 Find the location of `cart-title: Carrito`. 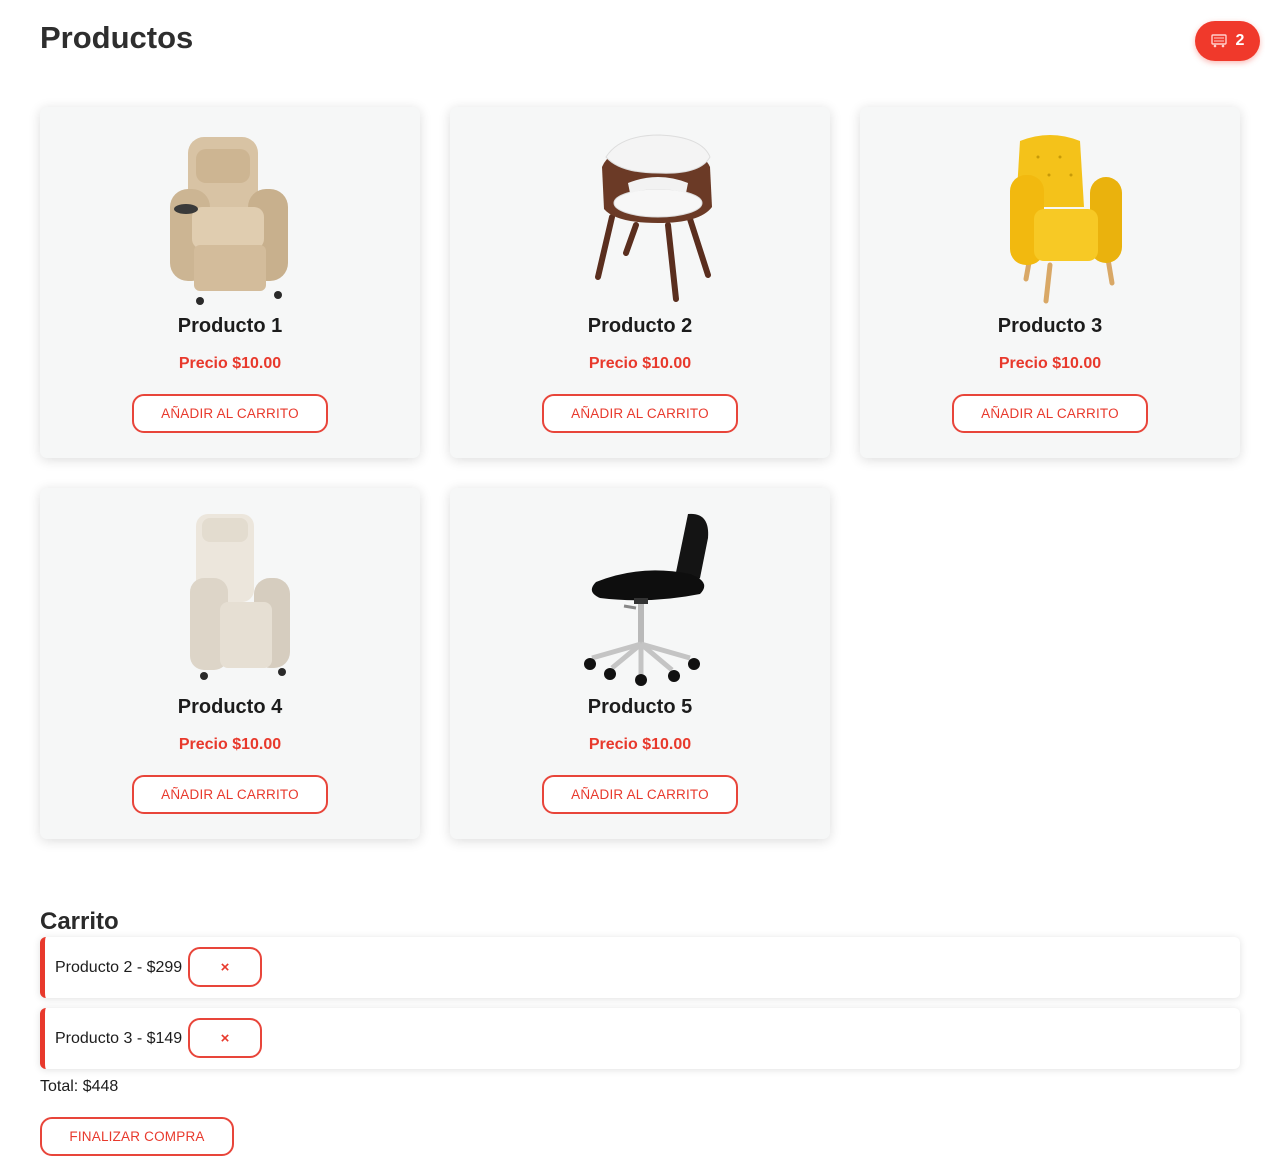

cart-title: Carrito is located at coordinates (79, 921).